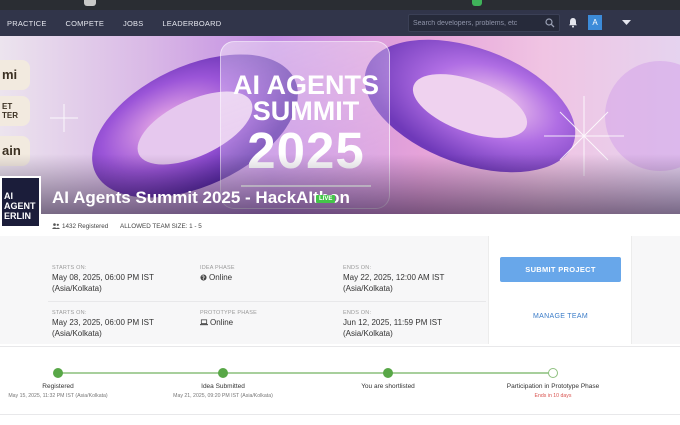 The width and height of the screenshot is (680, 425). What do you see at coordinates (560, 290) in the screenshot?
I see `action-panel` at bounding box center [560, 290].